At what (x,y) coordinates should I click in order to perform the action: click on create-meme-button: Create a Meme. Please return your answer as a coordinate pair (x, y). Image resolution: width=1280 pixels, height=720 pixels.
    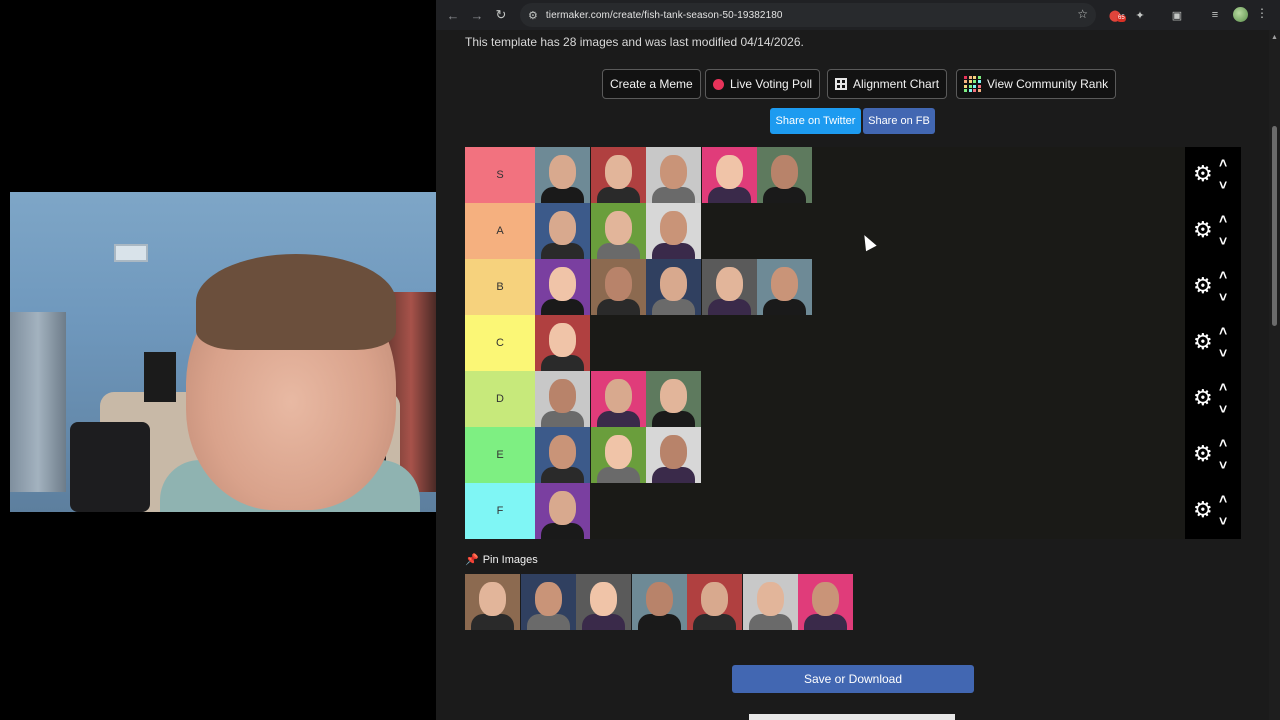
    Looking at the image, I should click on (651, 84).